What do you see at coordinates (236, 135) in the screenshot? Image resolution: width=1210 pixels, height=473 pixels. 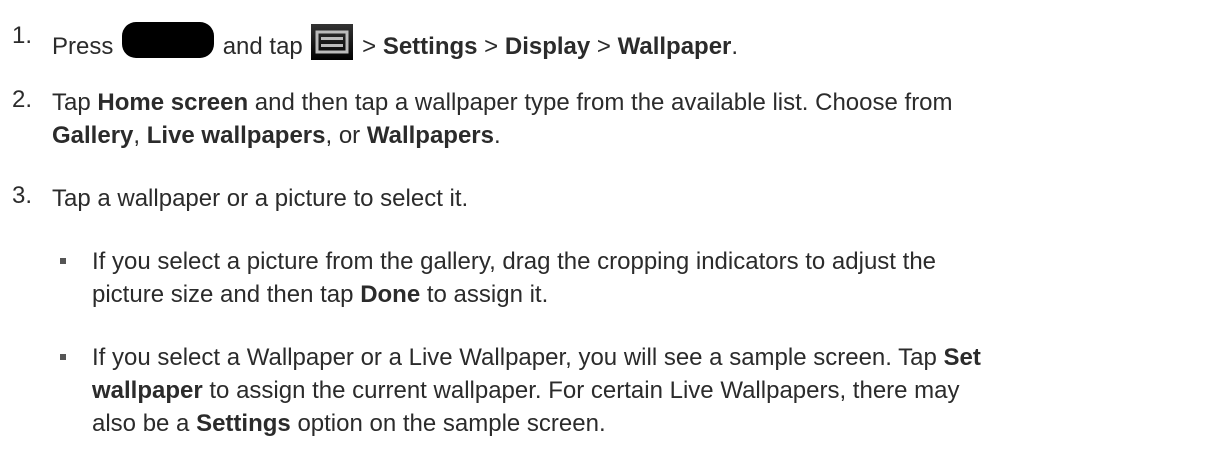 I see `live-wallpapers-label: Live wallpapers` at bounding box center [236, 135].